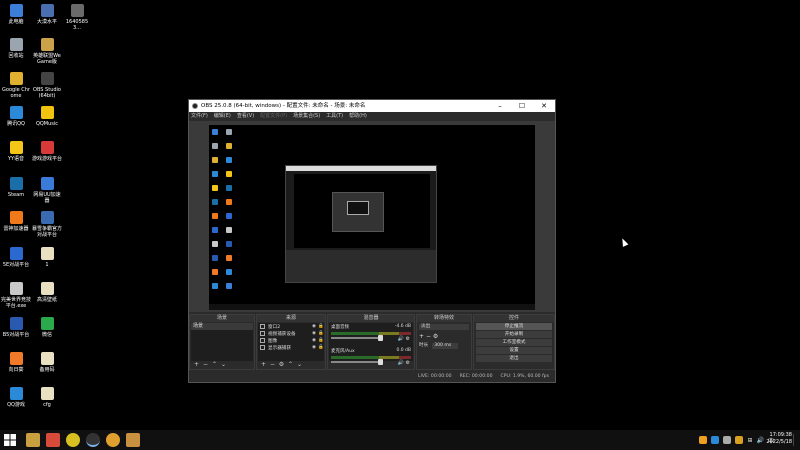  I want to click on obs-app-icon, so click(195, 106).